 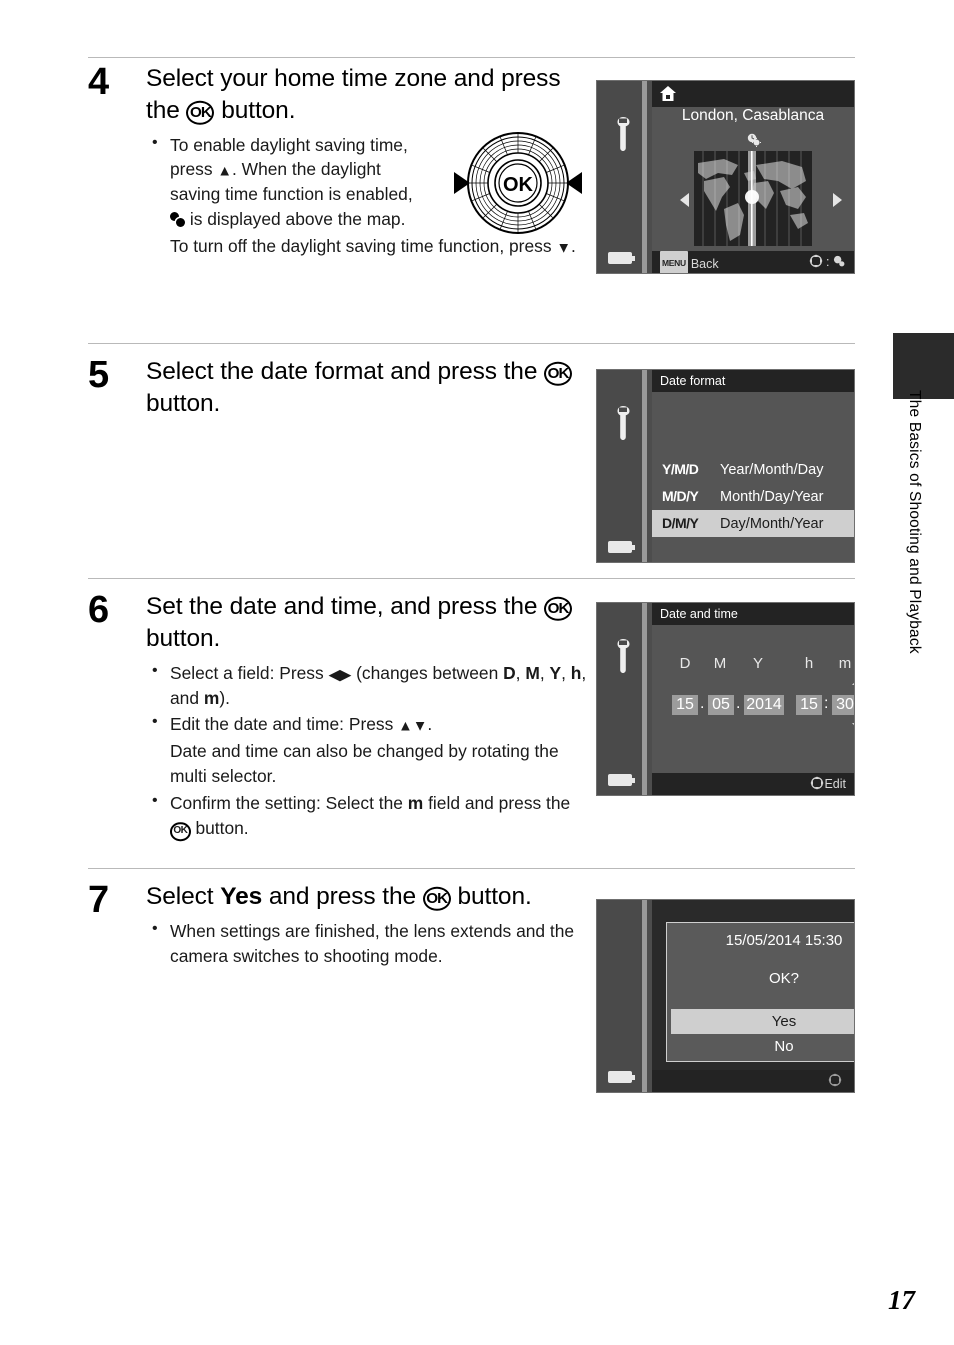 I want to click on lcd-screen-timezone: London, Casablanca MENU Back:, so click(x=725, y=177).